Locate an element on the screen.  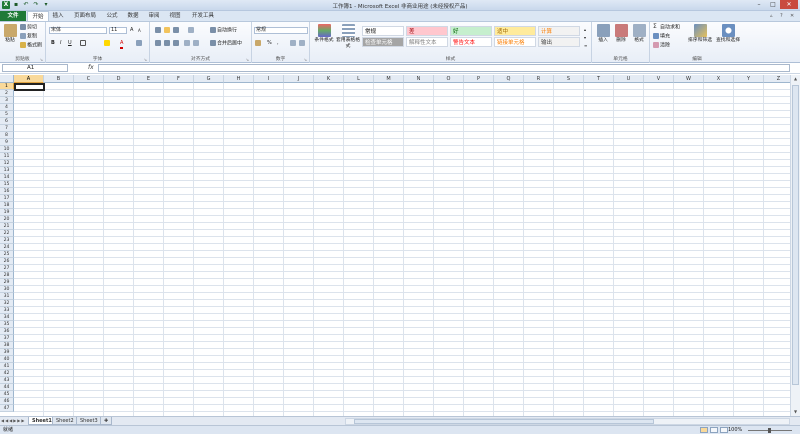
increase-indent-button is located at coordinates (196, 44).